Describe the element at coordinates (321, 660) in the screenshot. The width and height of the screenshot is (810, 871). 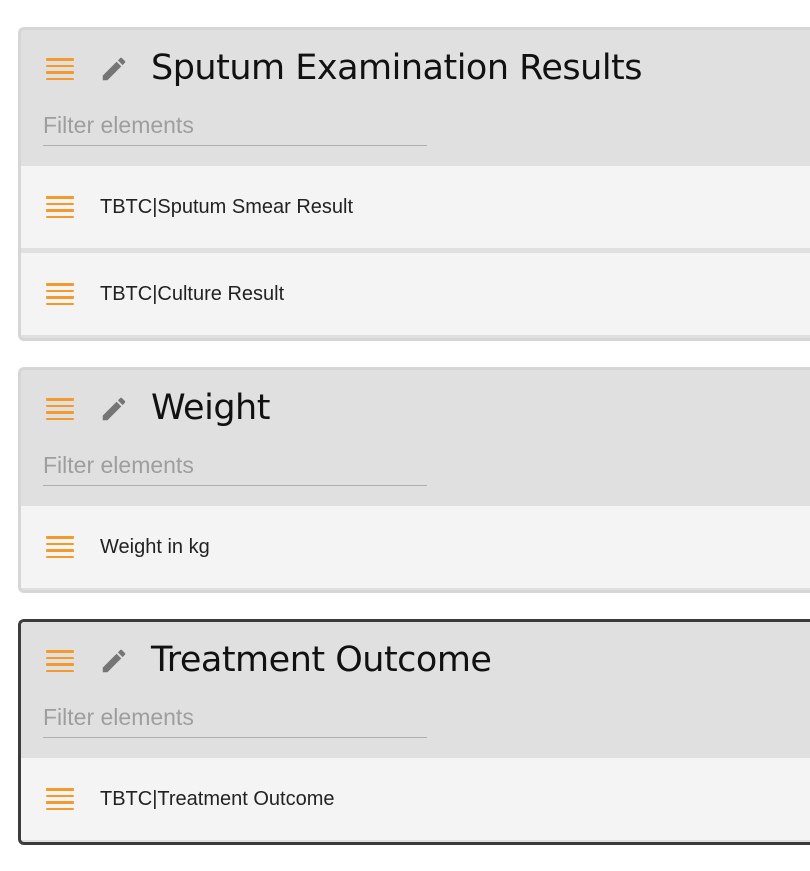
I see `section-title: Treatment Outcome` at that location.